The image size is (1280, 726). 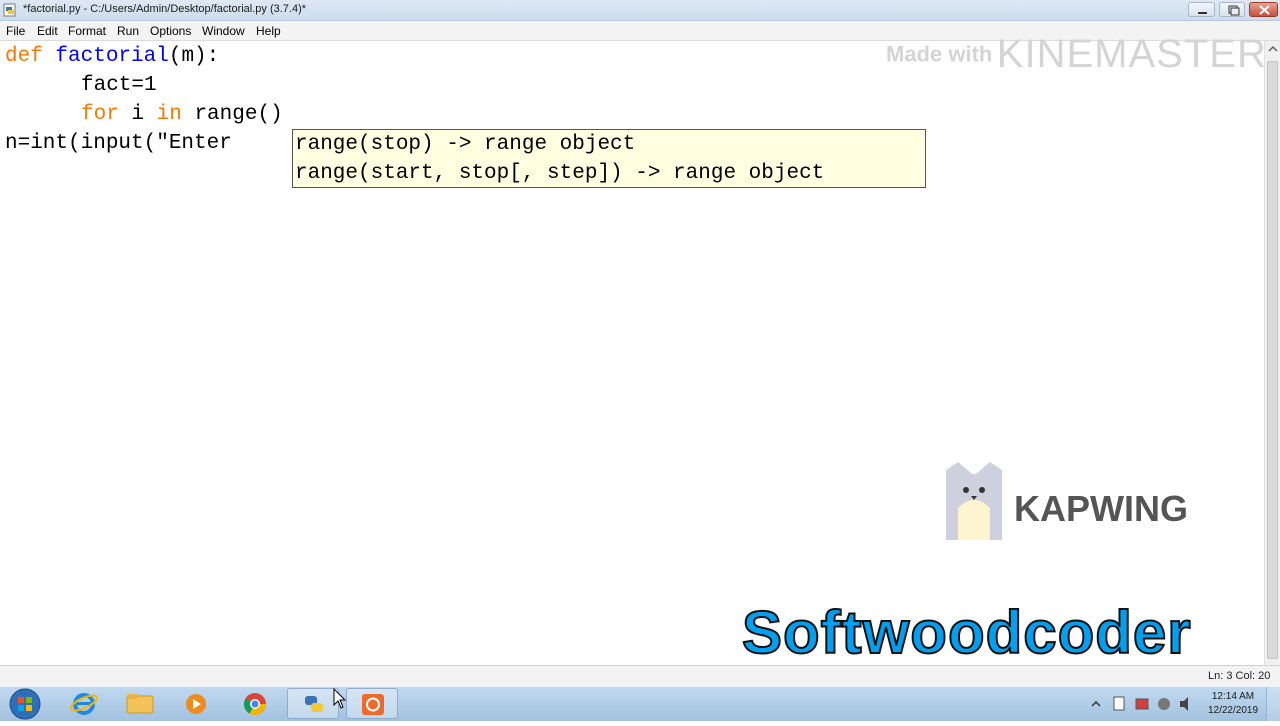 I want to click on code-text: fact=1, so click(x=119, y=85).